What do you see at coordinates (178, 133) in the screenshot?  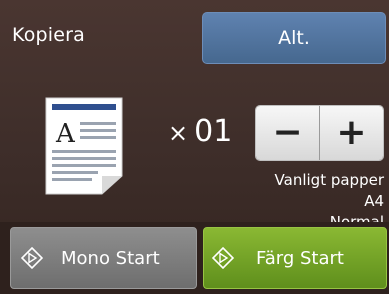 I see `multiply-sign: ×` at bounding box center [178, 133].